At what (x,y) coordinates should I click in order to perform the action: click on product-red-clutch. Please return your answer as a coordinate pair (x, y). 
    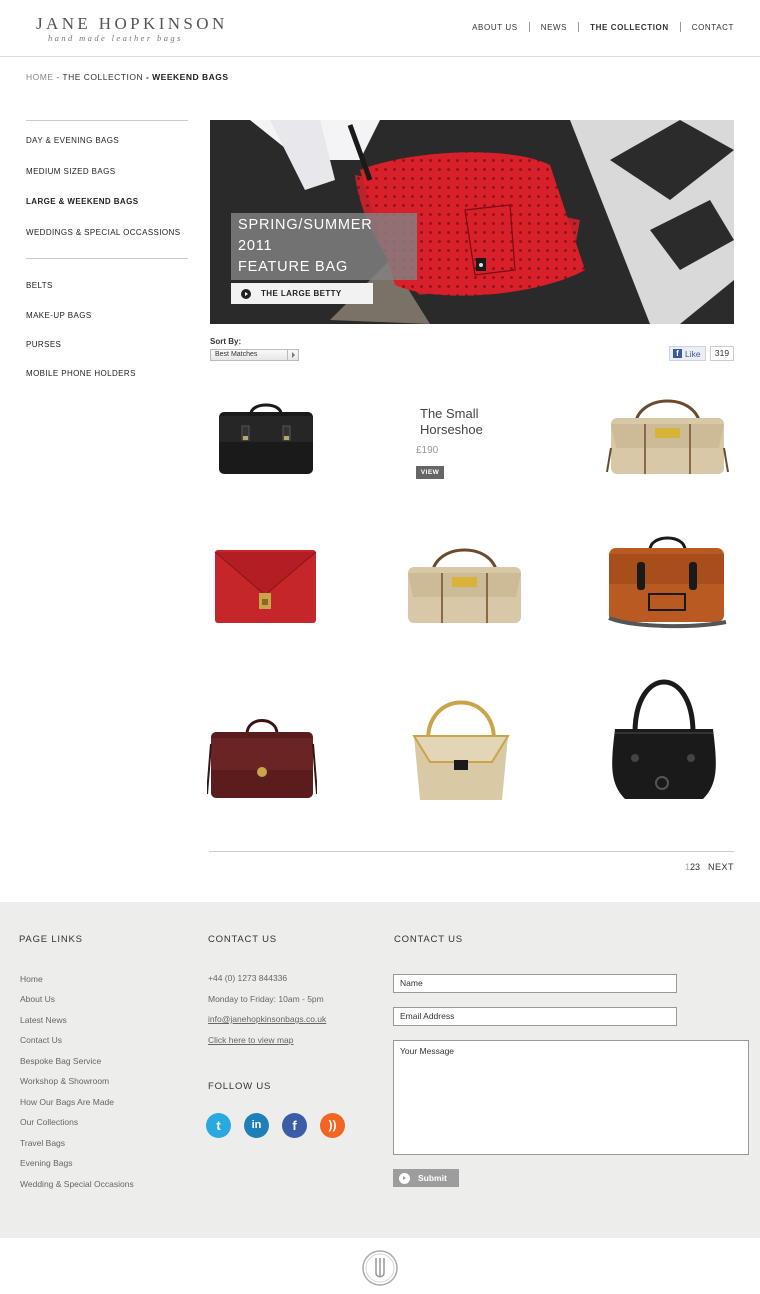
    Looking at the image, I should click on (265, 586).